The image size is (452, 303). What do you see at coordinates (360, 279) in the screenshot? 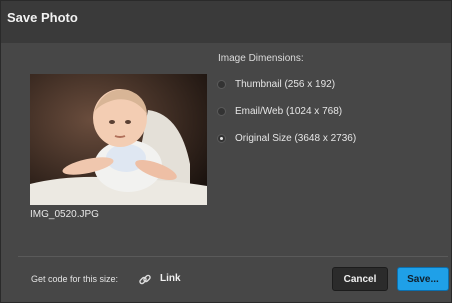
I see `cancel-button: Cancel` at bounding box center [360, 279].